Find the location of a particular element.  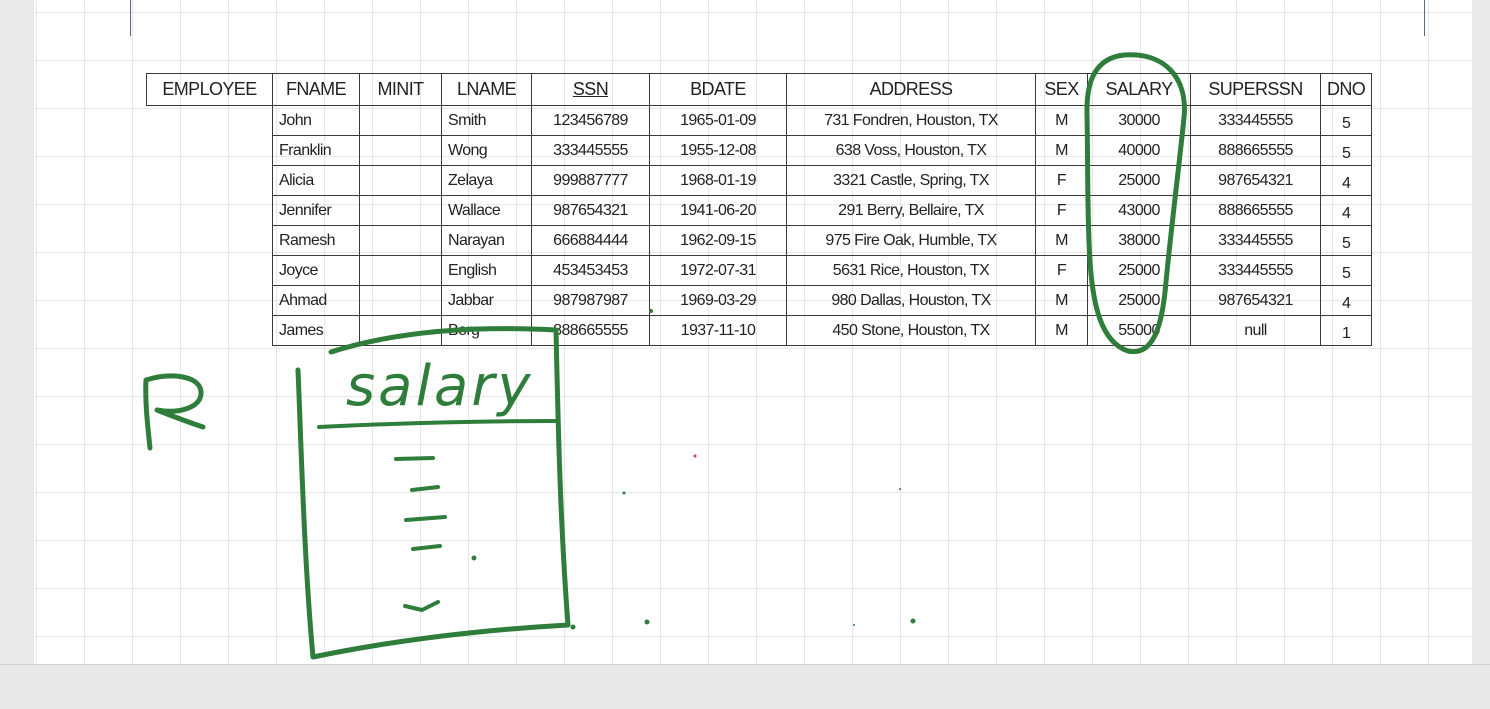

cell-bdate: 1941-06-20 is located at coordinates (718, 210).